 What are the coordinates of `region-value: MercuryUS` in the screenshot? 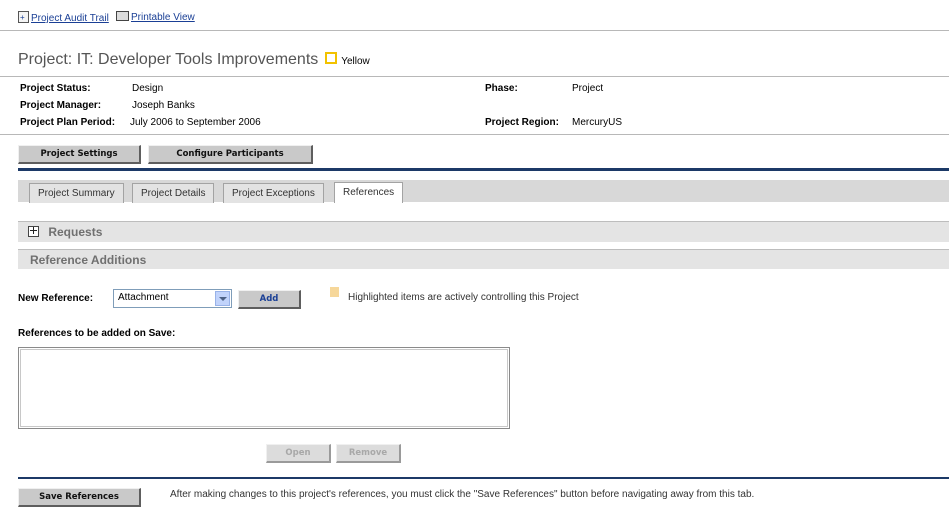 It's located at (597, 122).